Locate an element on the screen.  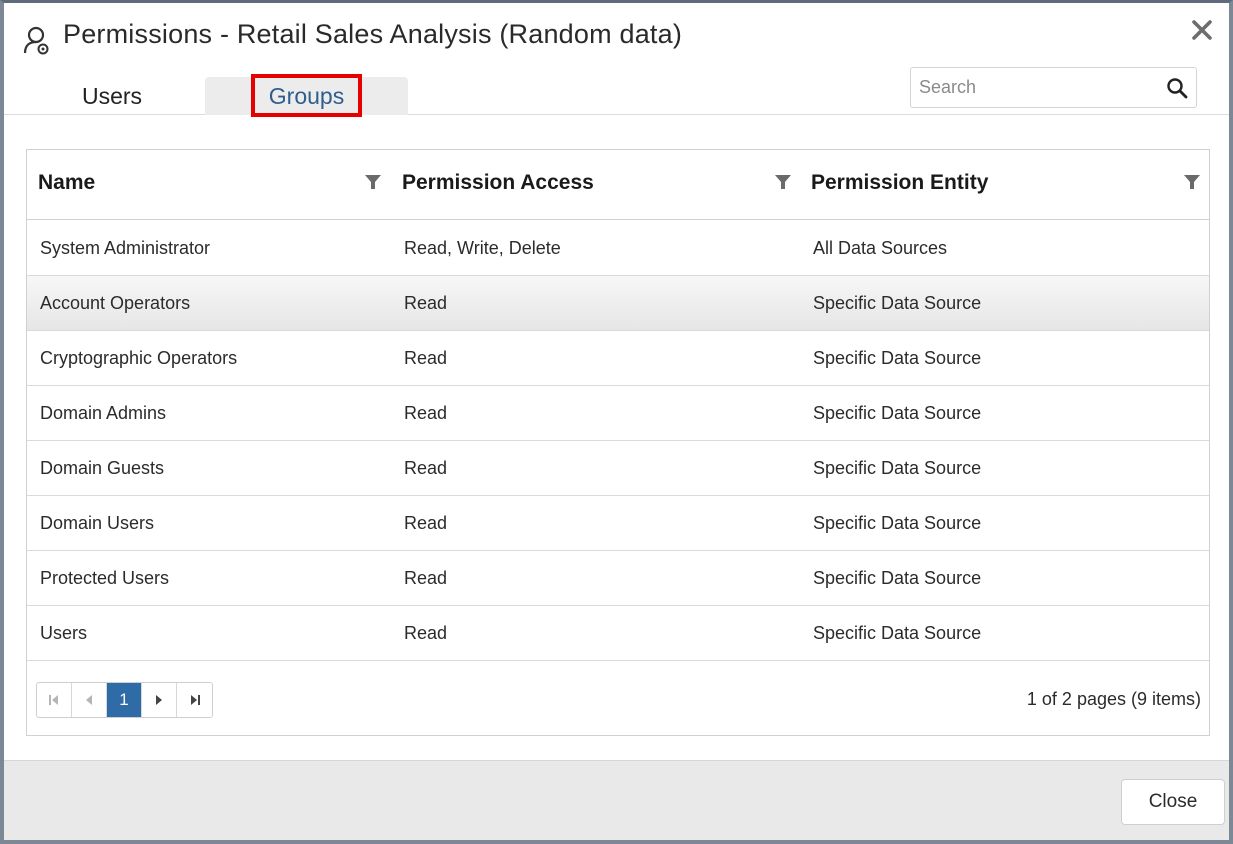
table-row: Protected Users Read Specific Data Source is located at coordinates (618, 578).